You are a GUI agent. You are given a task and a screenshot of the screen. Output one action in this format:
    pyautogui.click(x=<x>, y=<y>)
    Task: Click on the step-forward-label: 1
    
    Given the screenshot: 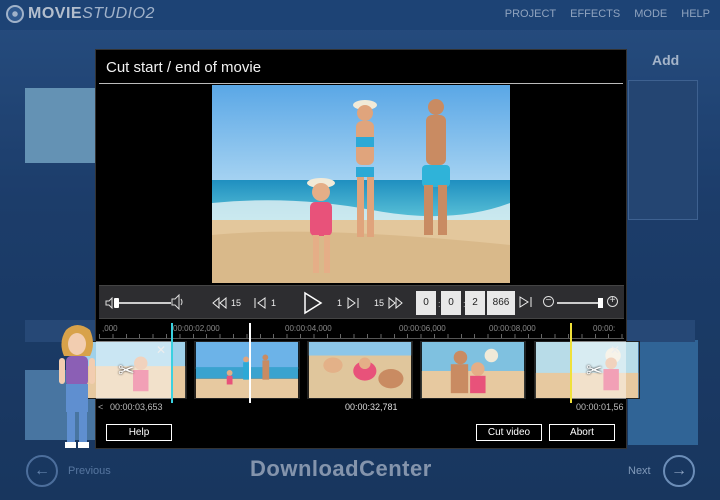 What is the action you would take?
    pyautogui.click(x=340, y=303)
    